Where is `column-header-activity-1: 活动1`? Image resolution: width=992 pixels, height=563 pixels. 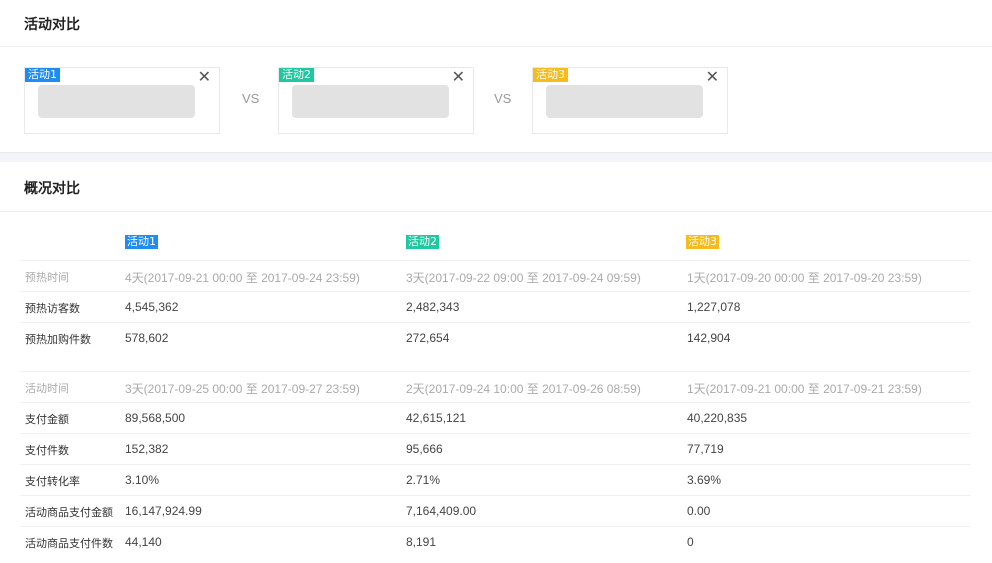
column-header-activity-1: 活动1 is located at coordinates (141, 242).